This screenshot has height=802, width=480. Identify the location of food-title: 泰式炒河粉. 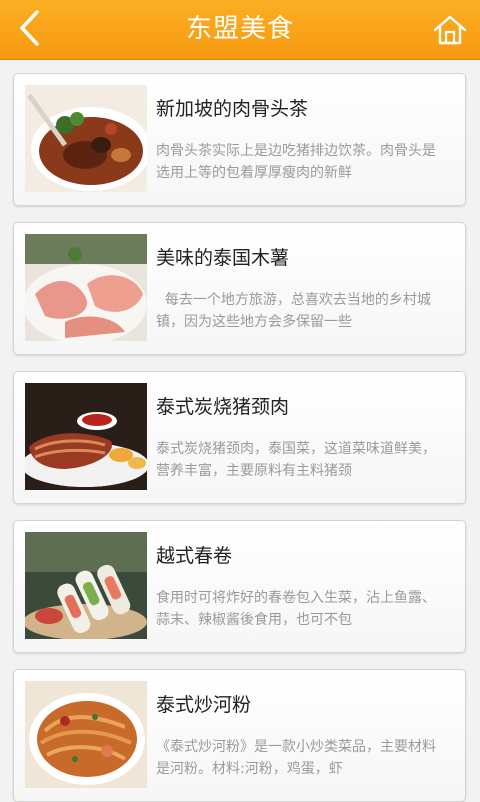
(204, 705).